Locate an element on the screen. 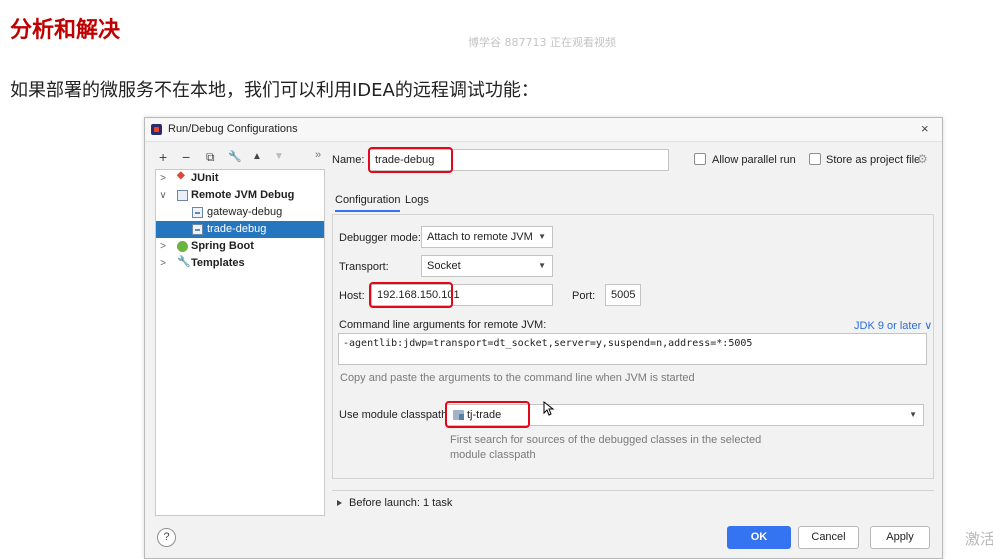 The width and height of the screenshot is (993, 559). dialog-titlebar: Run/Debug Configurations × is located at coordinates (543, 130).